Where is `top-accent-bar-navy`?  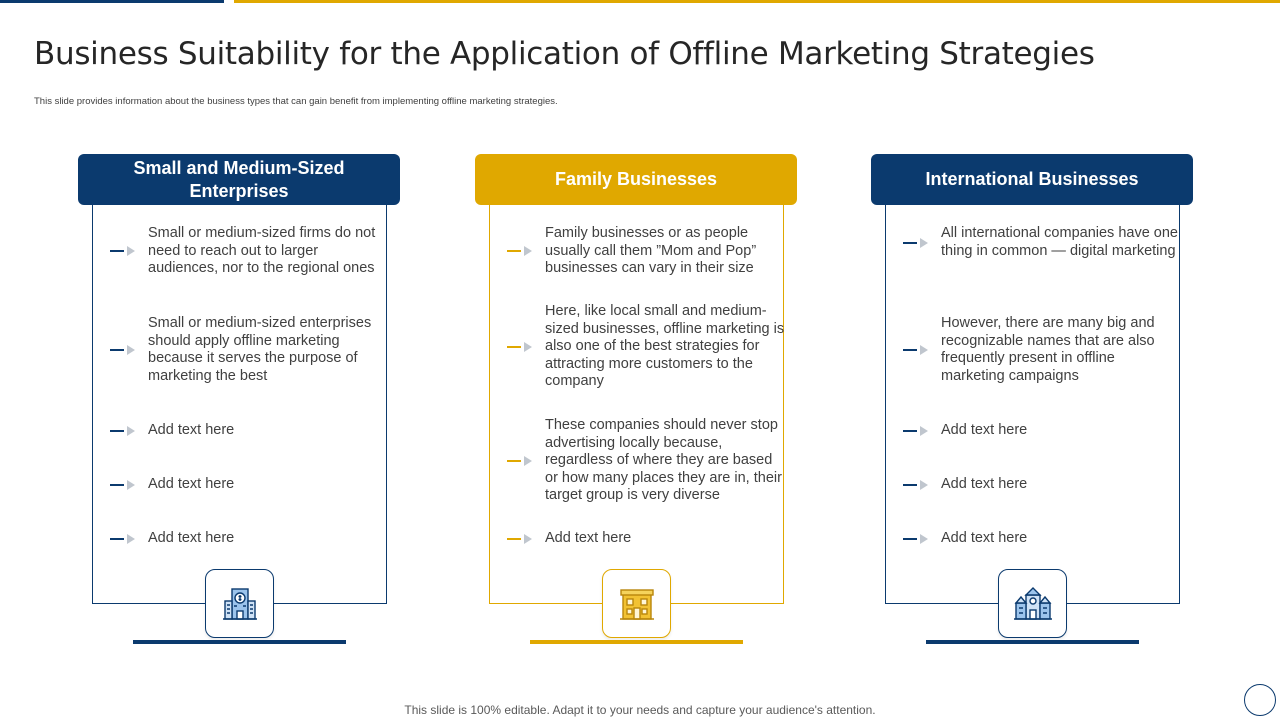 top-accent-bar-navy is located at coordinates (112, 1).